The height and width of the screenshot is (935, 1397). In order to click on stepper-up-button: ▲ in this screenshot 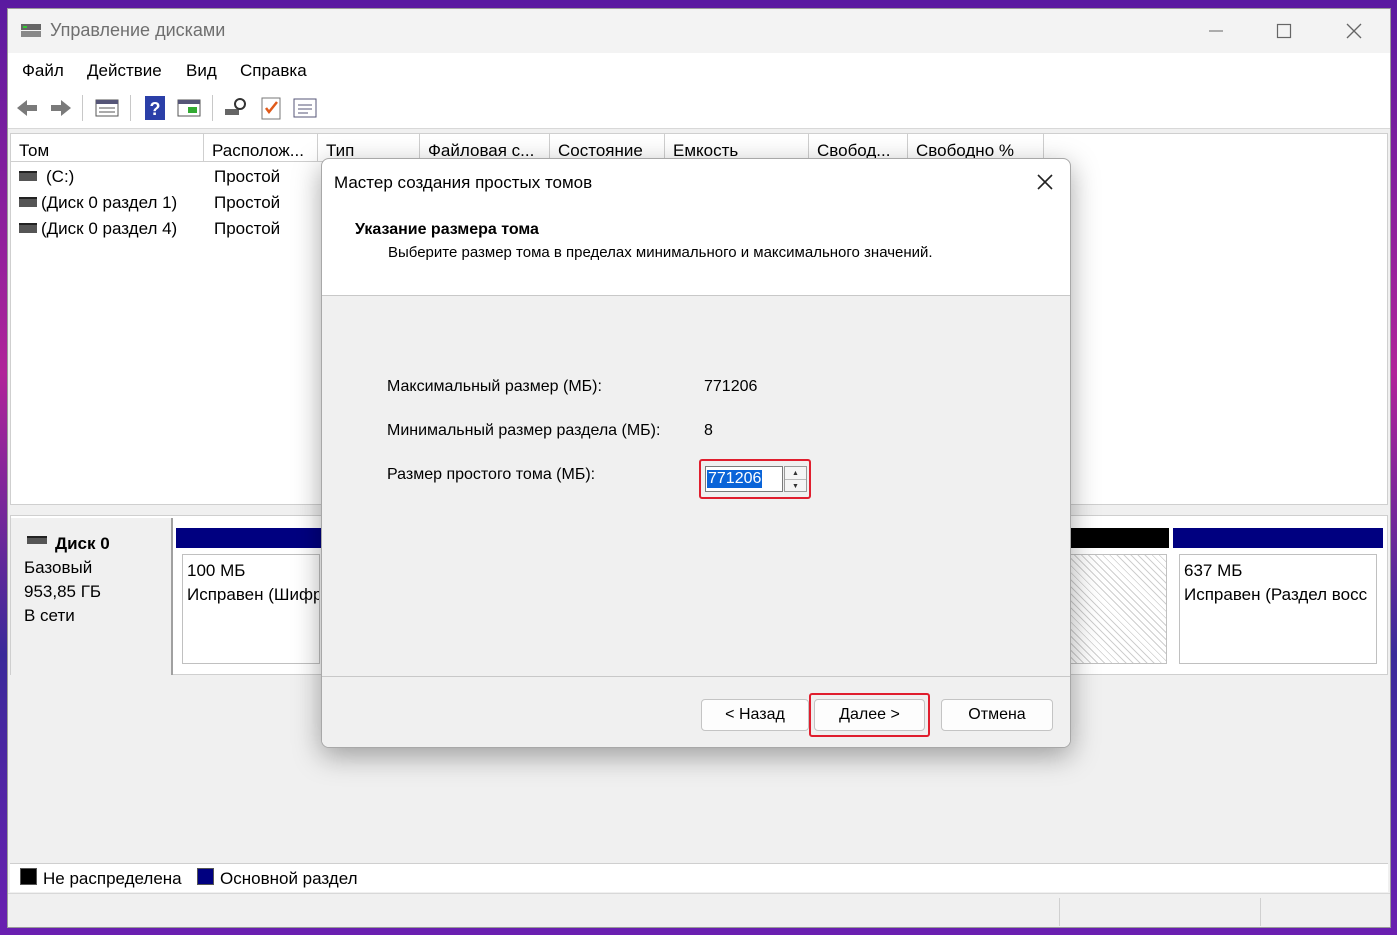, I will do `click(795, 473)`.